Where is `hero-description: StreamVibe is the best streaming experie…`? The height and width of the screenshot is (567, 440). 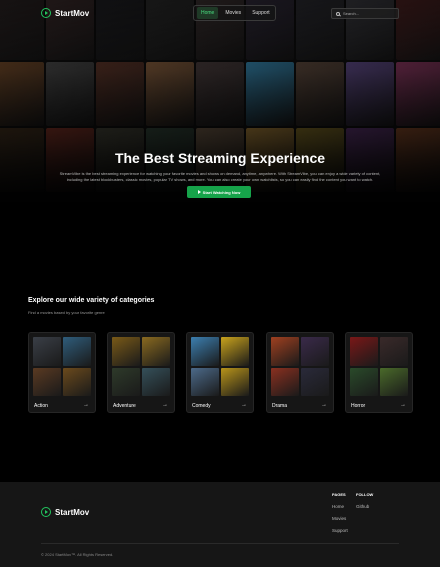
hero-description: StreamVibe is the best streaming experie… is located at coordinates (220, 176).